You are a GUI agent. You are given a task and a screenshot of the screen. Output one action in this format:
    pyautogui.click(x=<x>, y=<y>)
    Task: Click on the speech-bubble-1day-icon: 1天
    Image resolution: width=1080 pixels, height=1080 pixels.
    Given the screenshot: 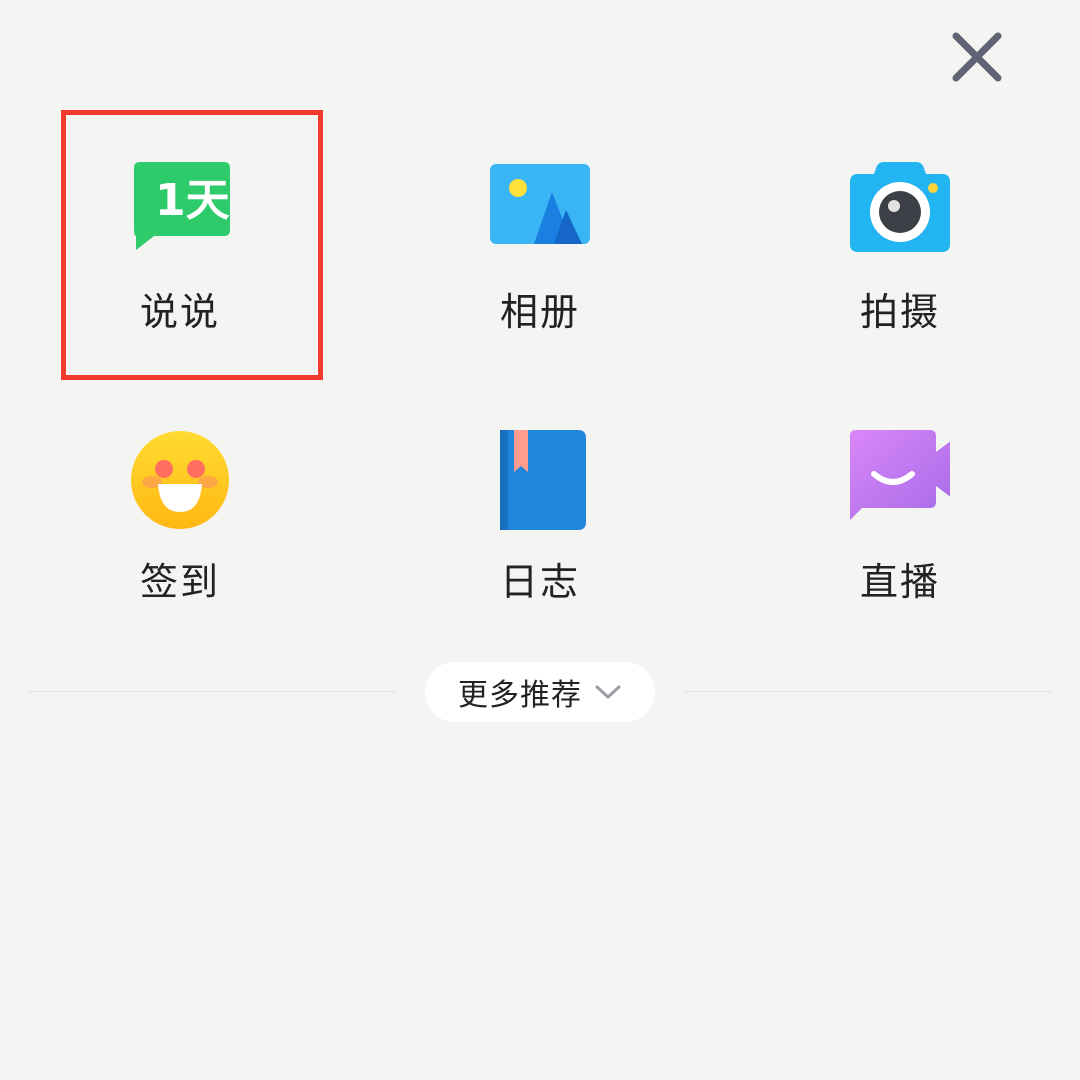 What is the action you would take?
    pyautogui.click(x=180, y=210)
    